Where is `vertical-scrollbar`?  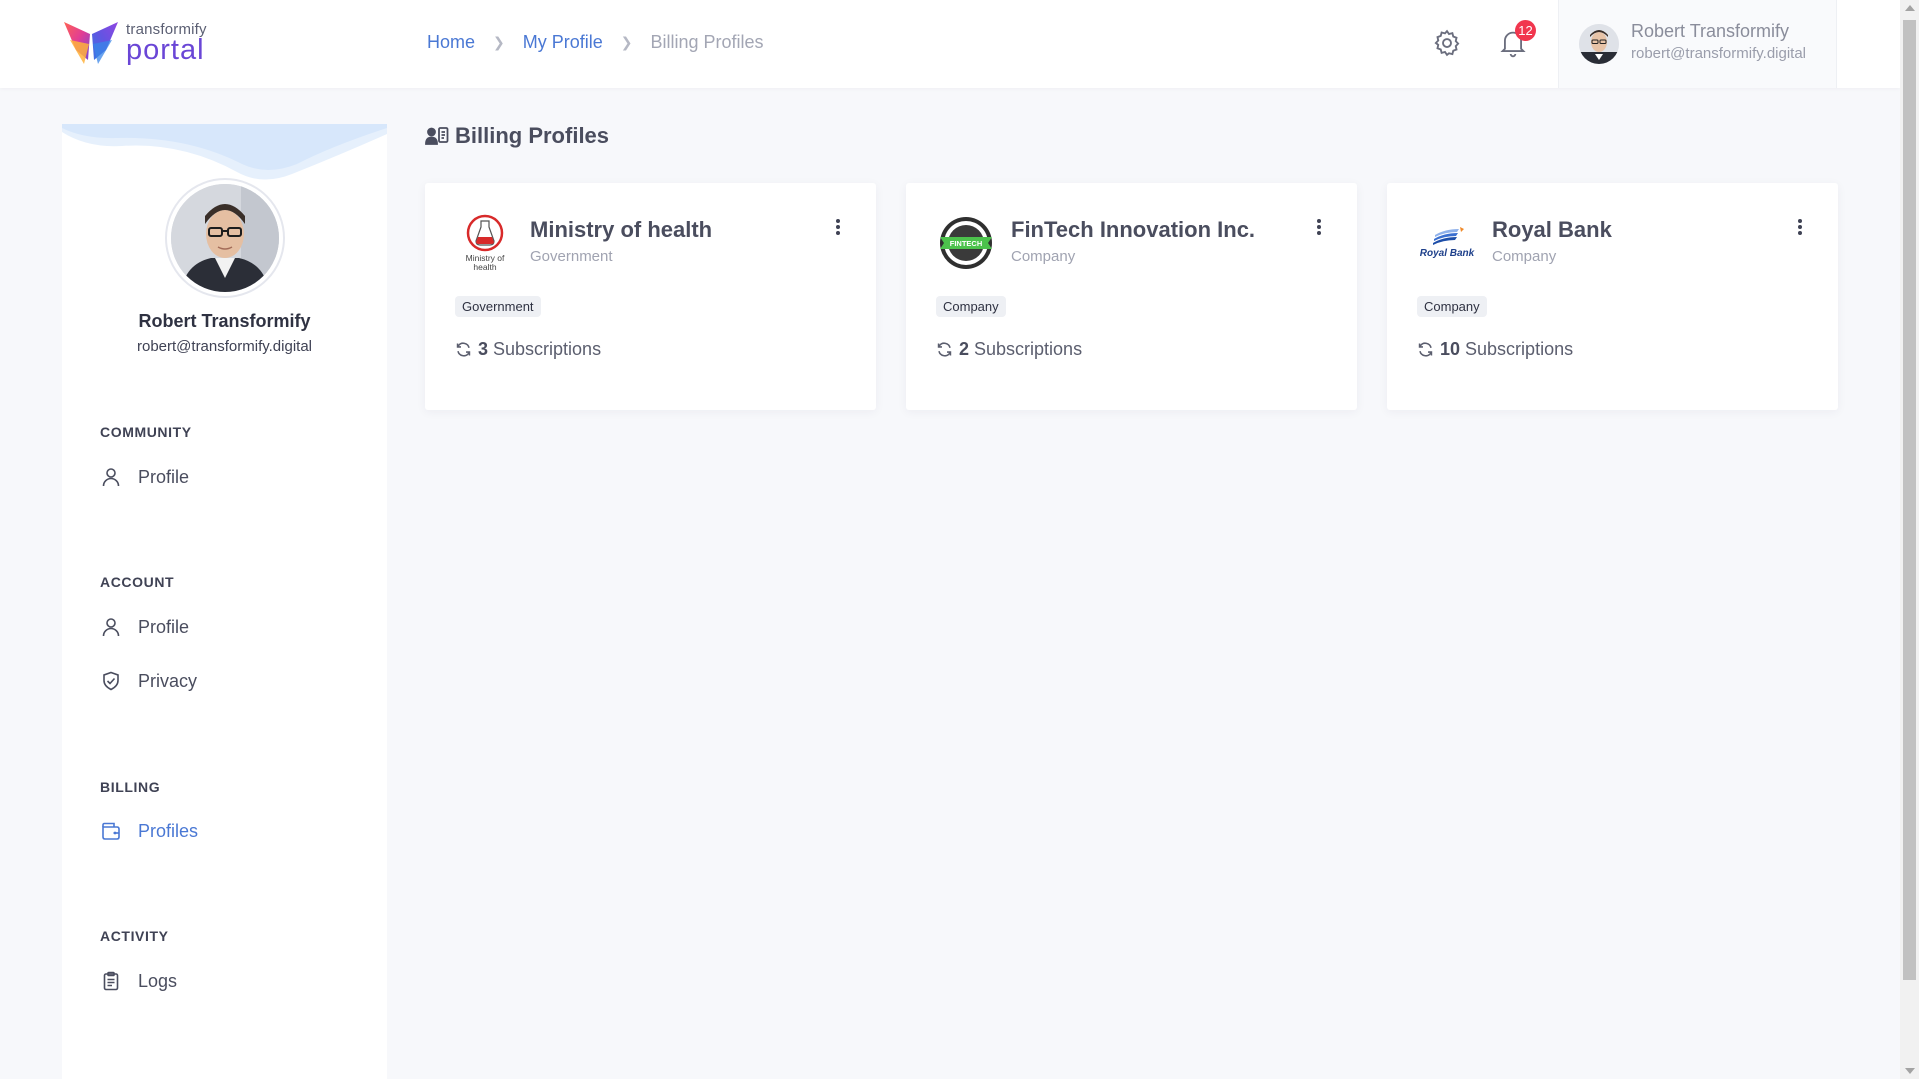
vertical-scrollbar is located at coordinates (1909, 539).